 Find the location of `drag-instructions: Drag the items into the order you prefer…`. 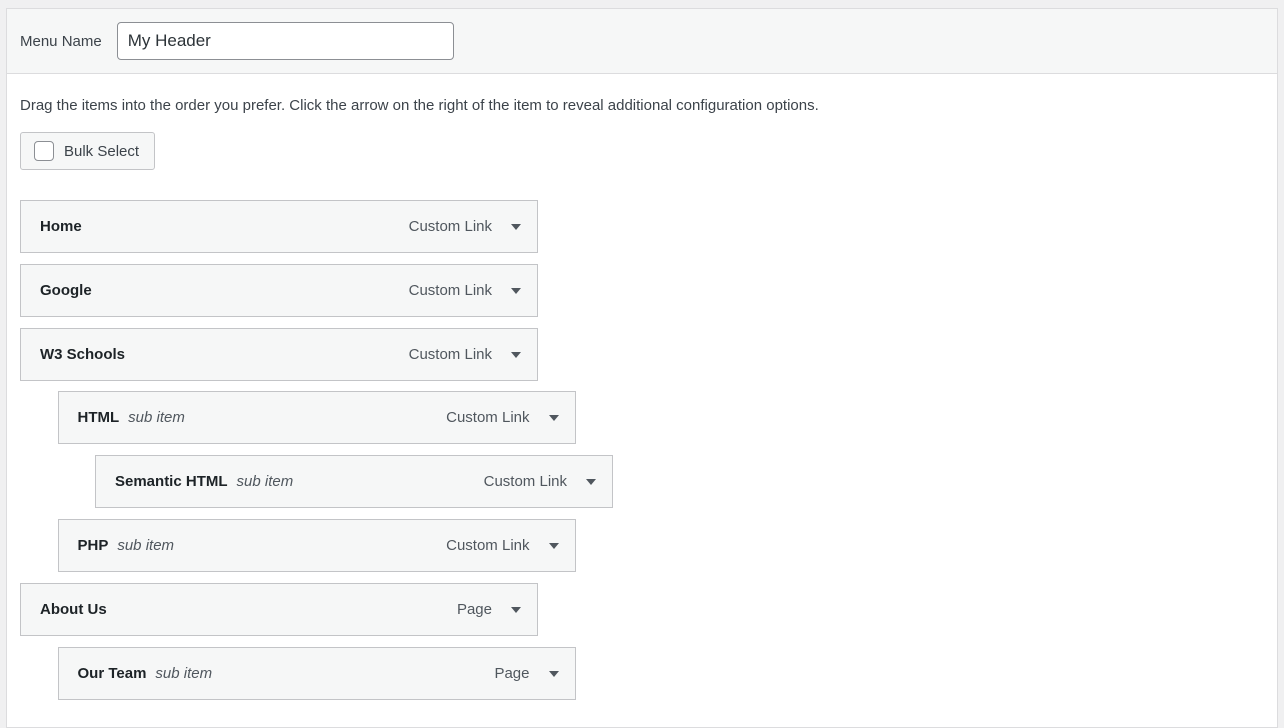

drag-instructions: Drag the items into the order you prefer… is located at coordinates (419, 105).